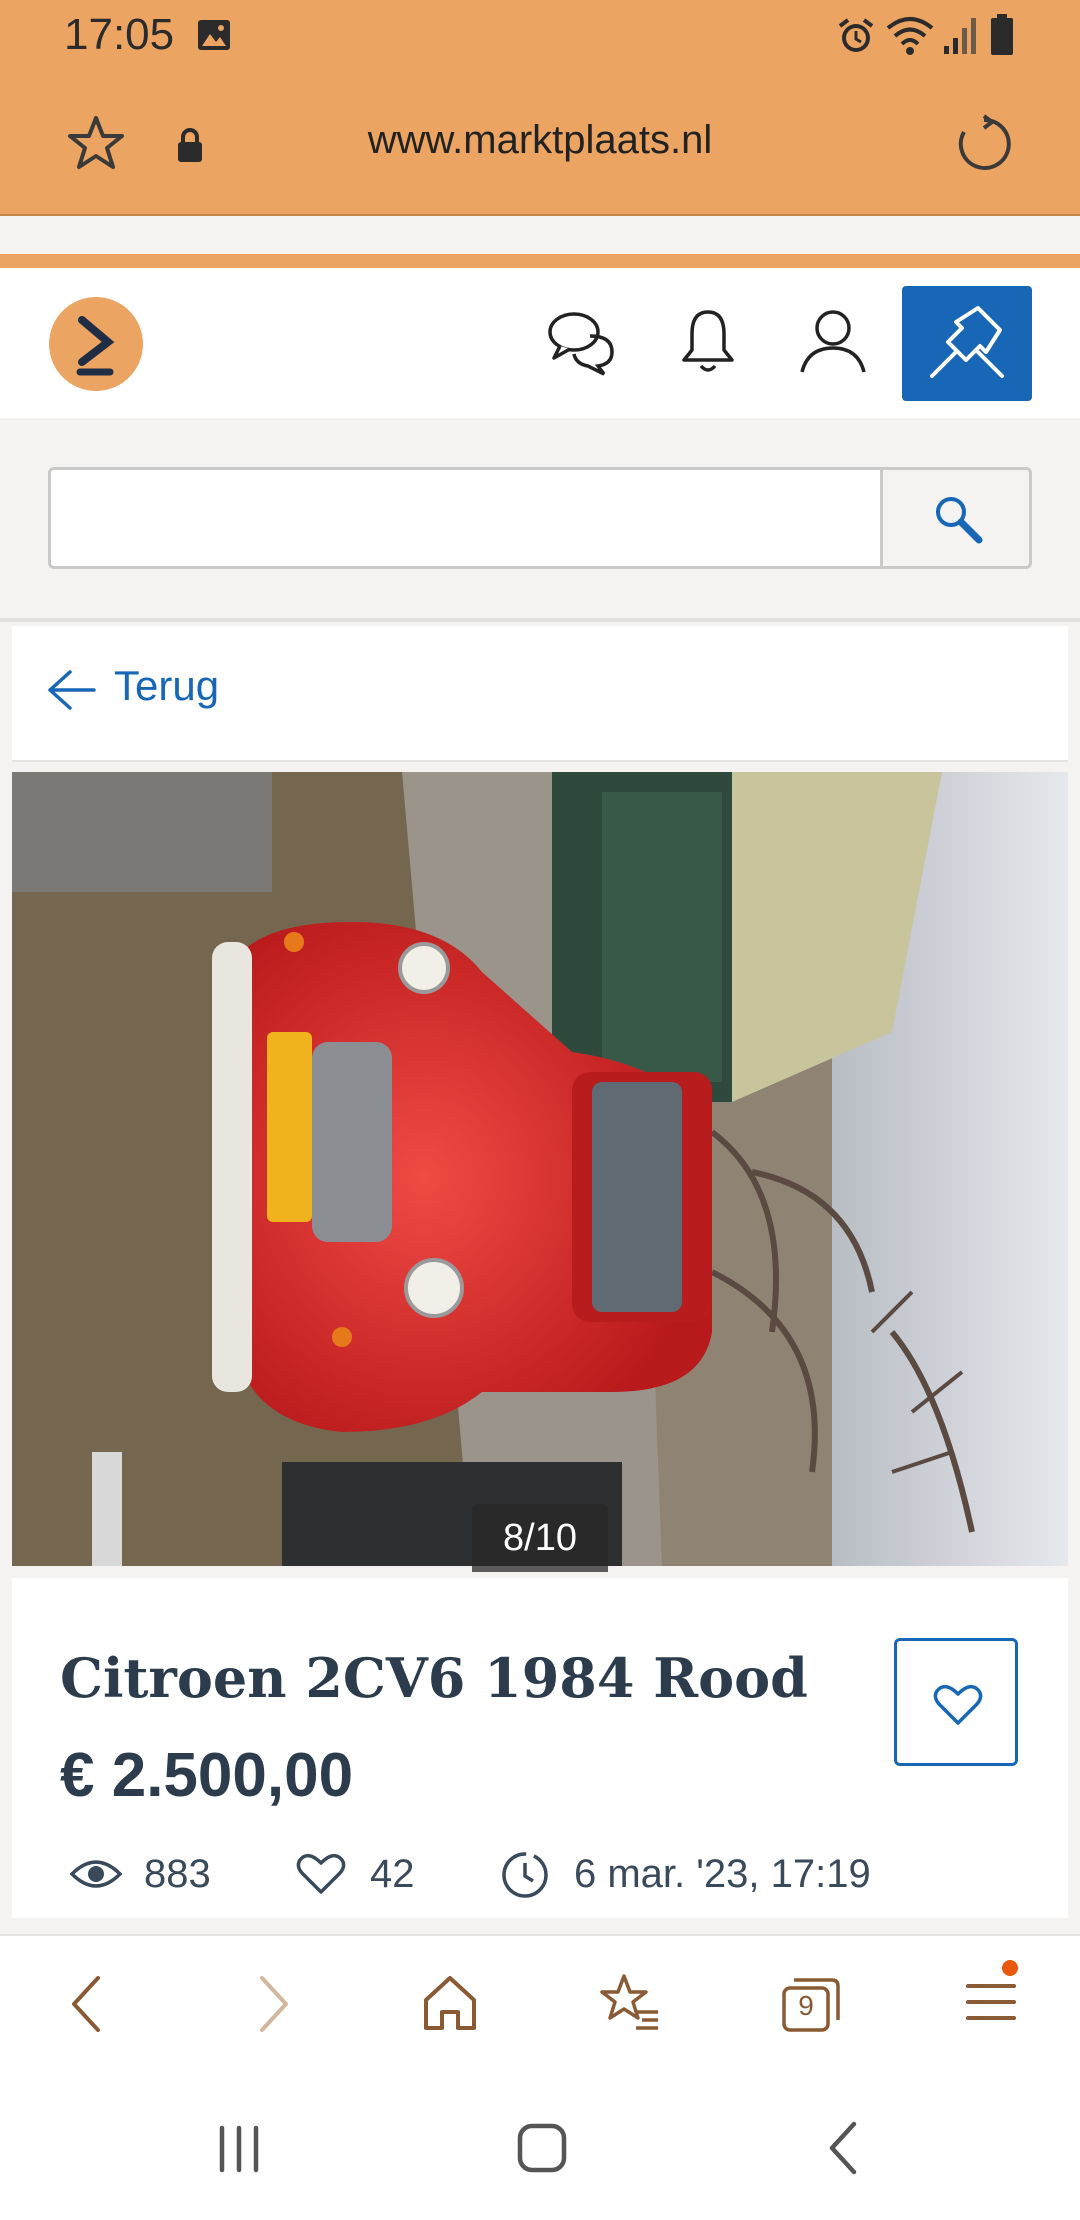 This screenshot has width=1080, height=2220. What do you see at coordinates (392, 1874) in the screenshot?
I see `favorites-count: 42` at bounding box center [392, 1874].